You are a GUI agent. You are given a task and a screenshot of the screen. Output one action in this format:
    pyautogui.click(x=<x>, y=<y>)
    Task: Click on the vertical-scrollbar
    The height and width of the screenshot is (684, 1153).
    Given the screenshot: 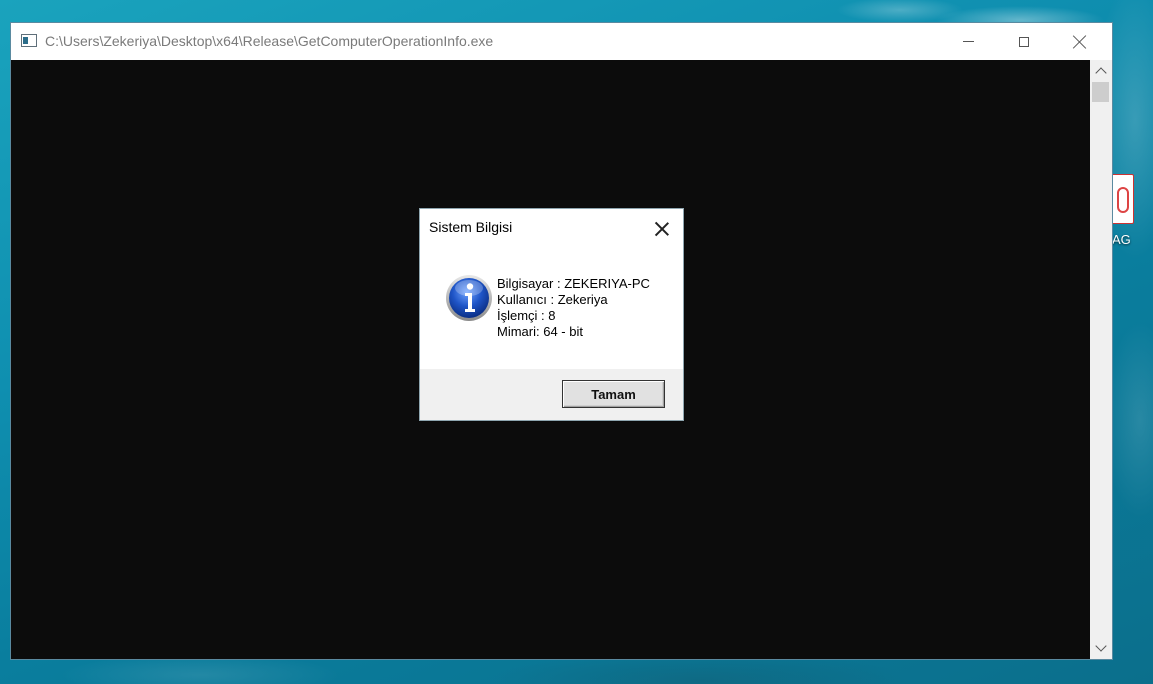 What is the action you would take?
    pyautogui.click(x=1101, y=359)
    